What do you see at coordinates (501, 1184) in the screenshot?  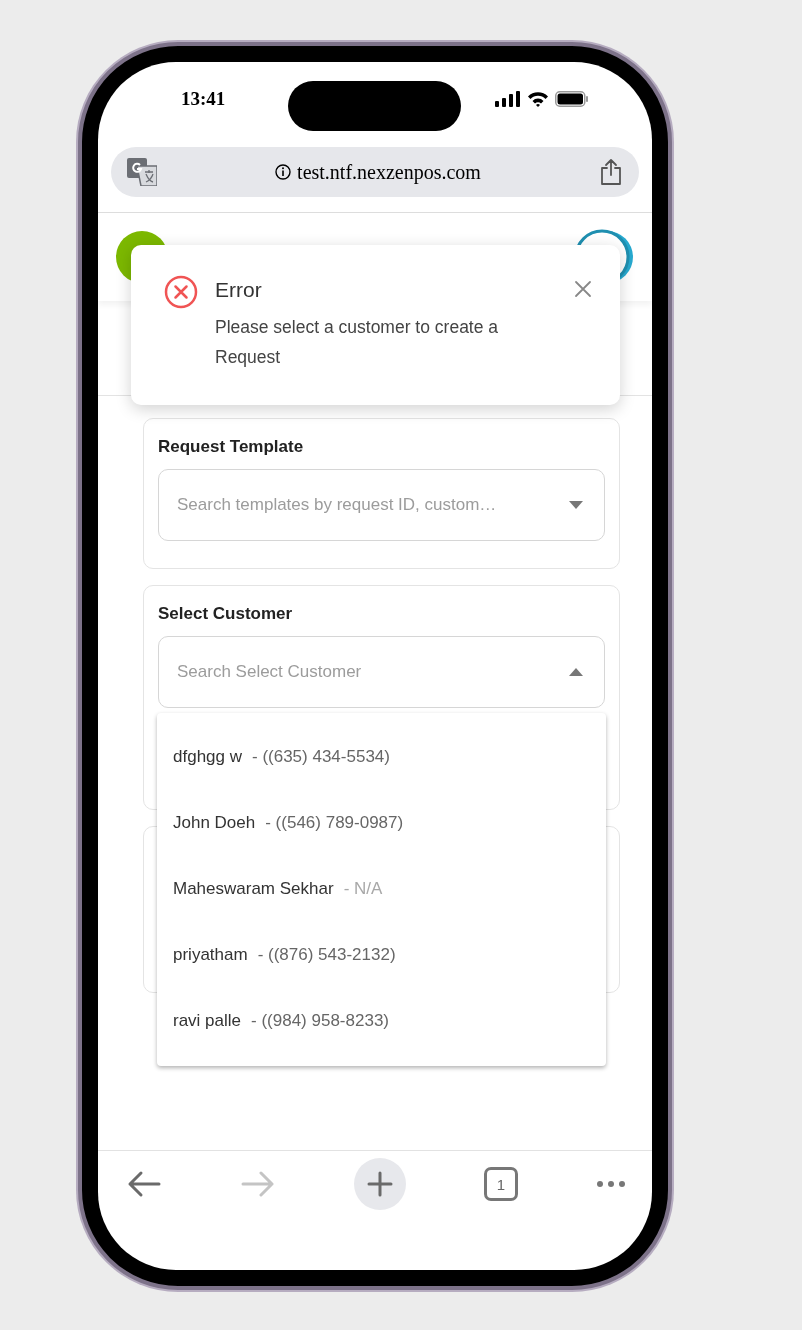 I see `tabs-button: 1` at bounding box center [501, 1184].